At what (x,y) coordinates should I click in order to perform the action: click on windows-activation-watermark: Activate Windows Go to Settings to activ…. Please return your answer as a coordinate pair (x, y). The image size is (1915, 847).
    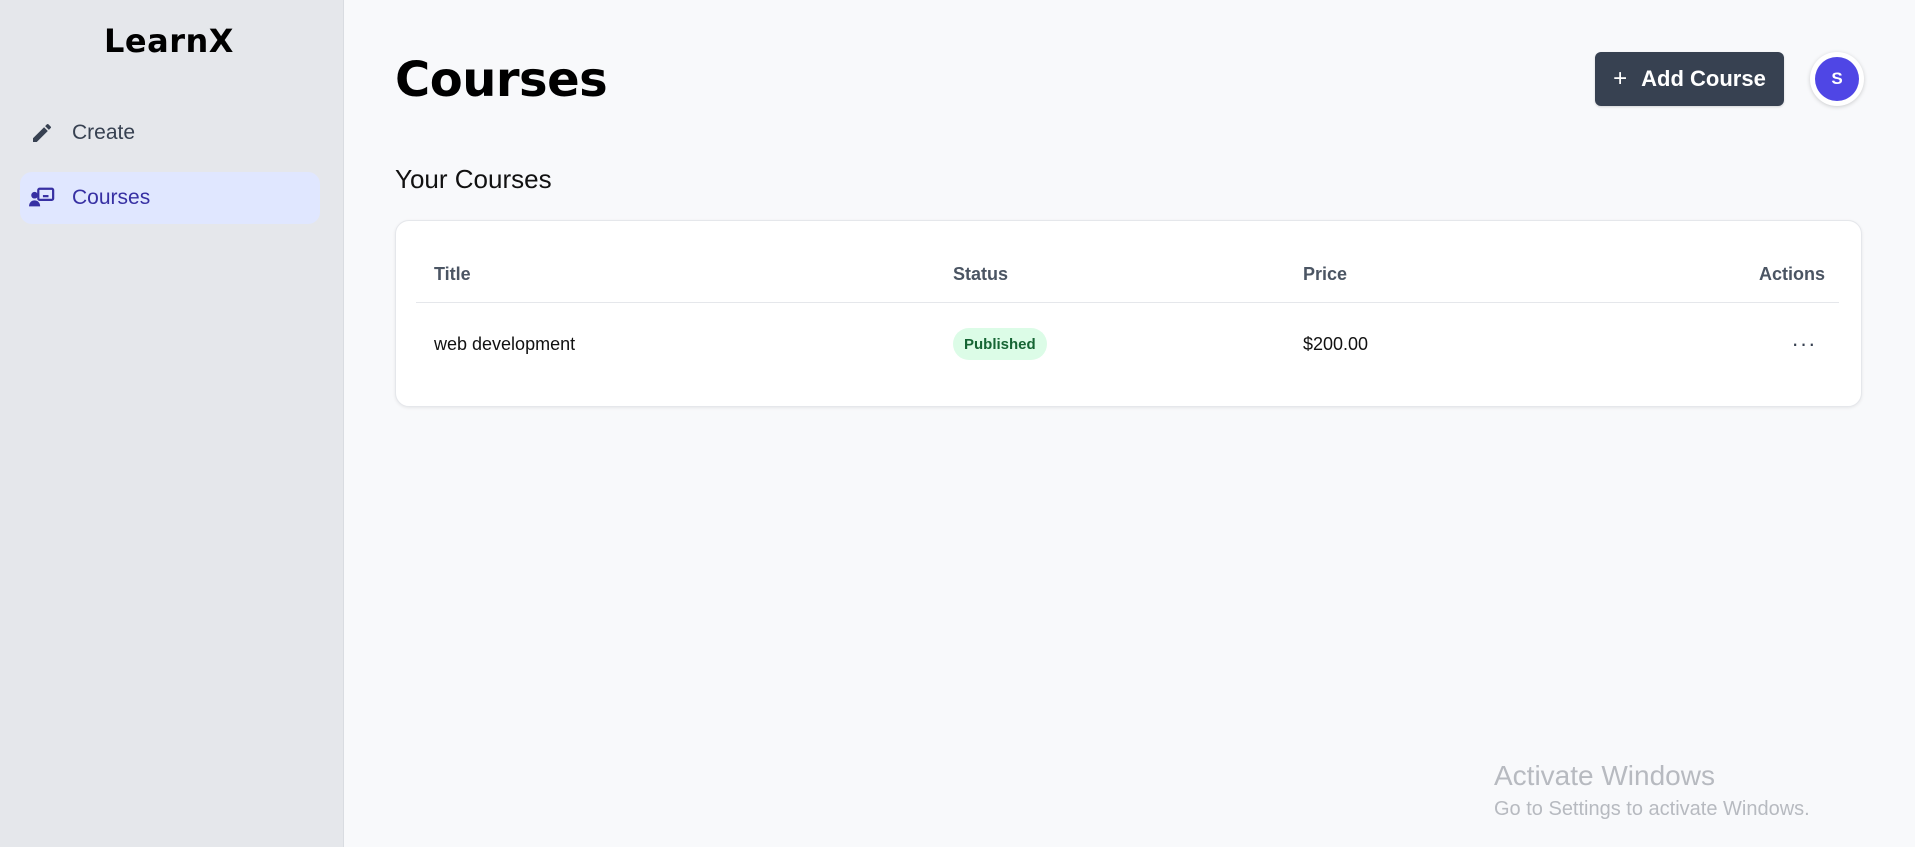
    Looking at the image, I should click on (1652, 790).